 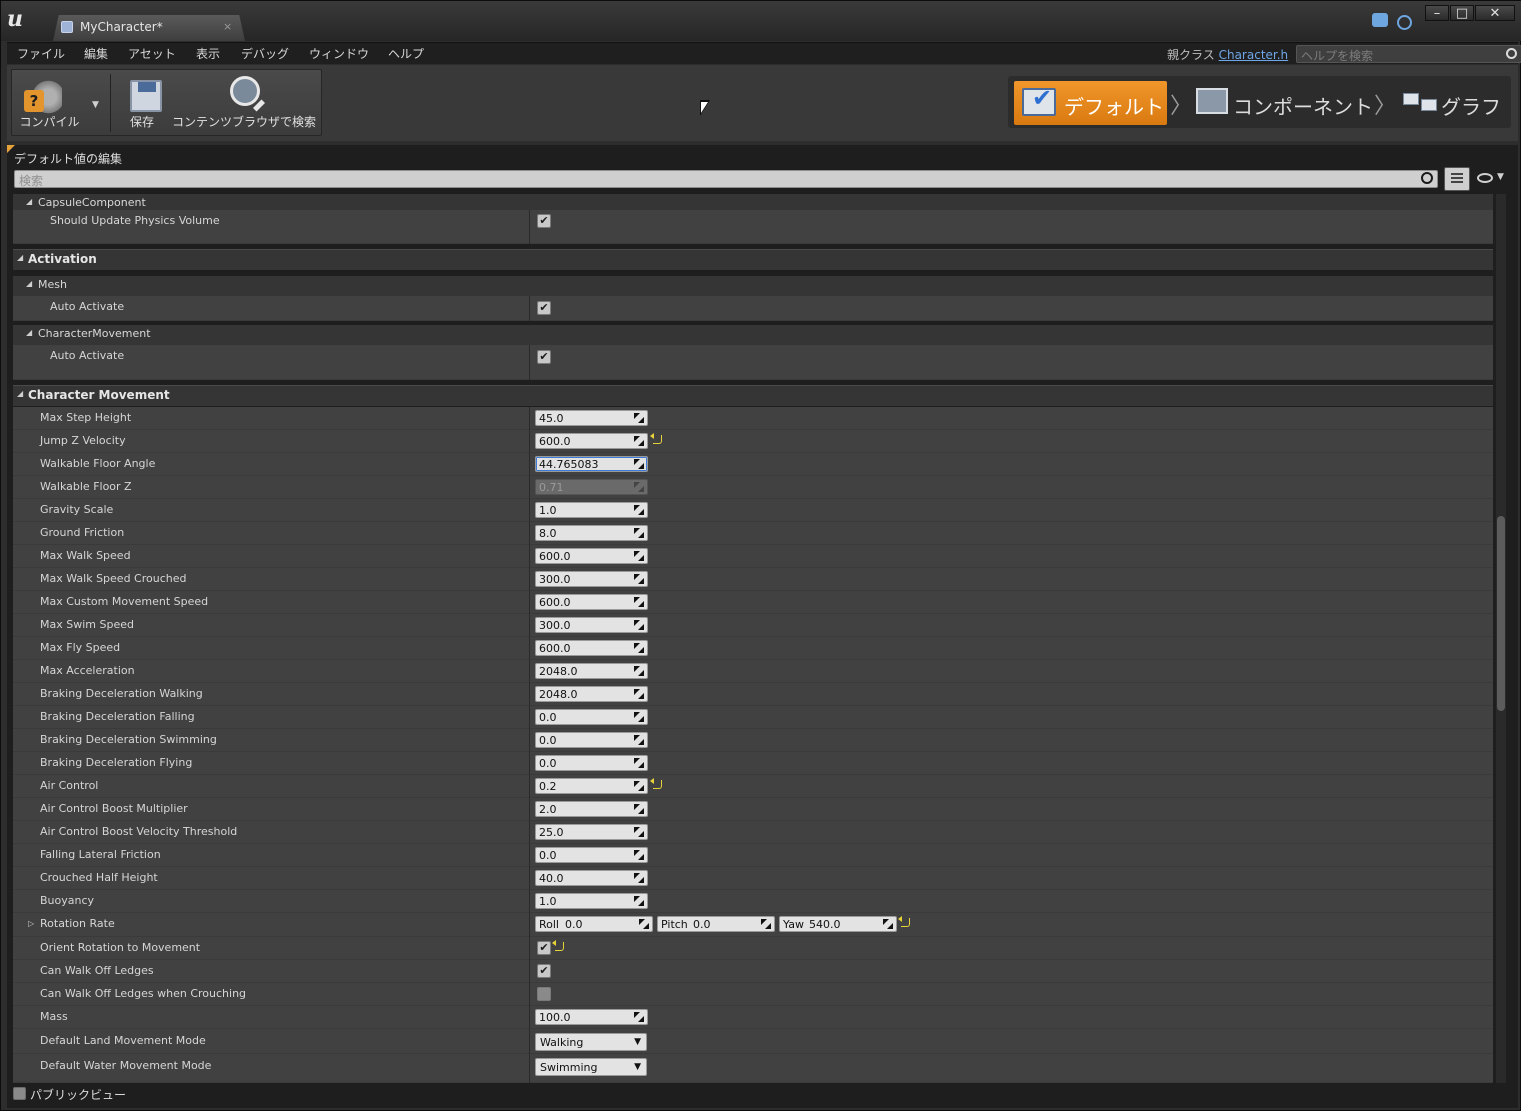 I want to click on numeric-input: 0.2, so click(x=591, y=786).